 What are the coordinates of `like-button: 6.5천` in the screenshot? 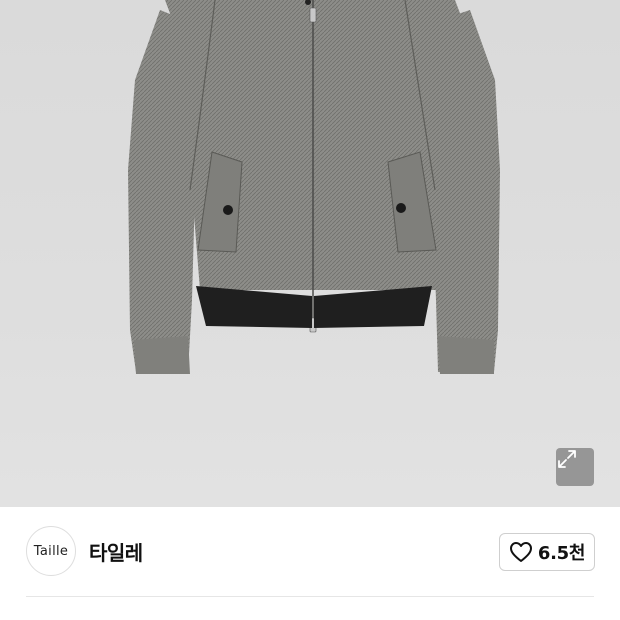 It's located at (547, 552).